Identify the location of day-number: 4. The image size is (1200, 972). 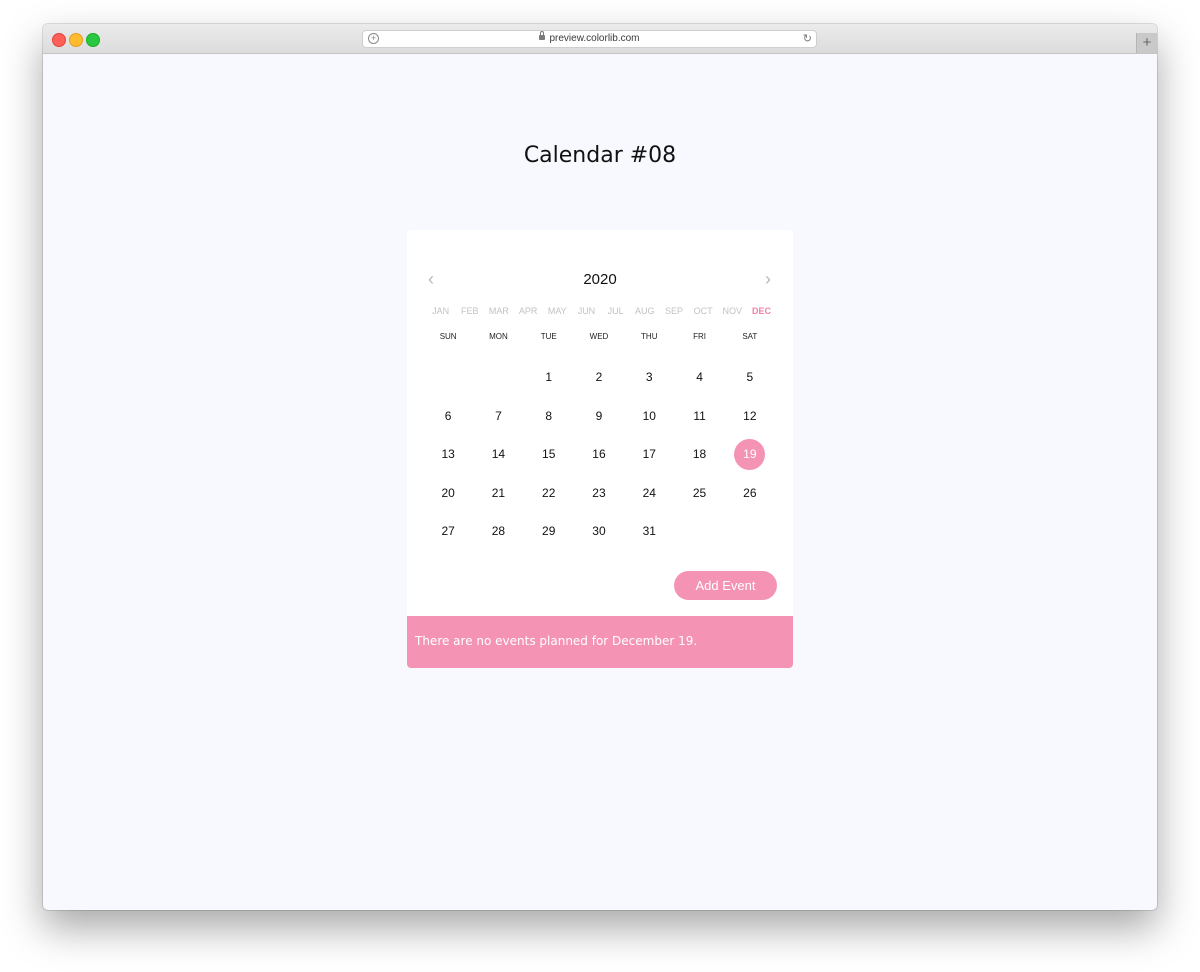
(699, 377).